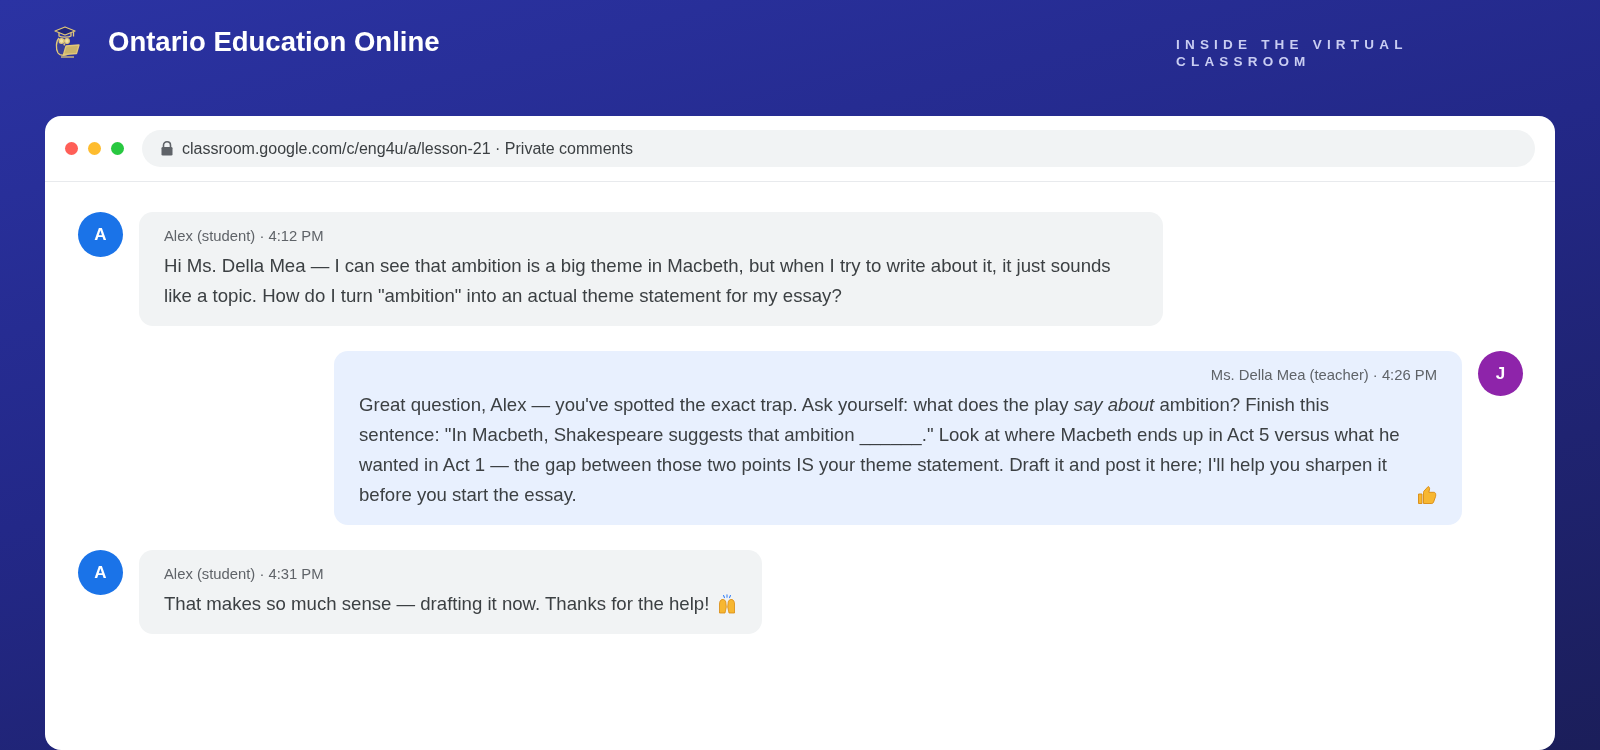 The height and width of the screenshot is (750, 1600). I want to click on zoom-dot-icon, so click(117, 148).